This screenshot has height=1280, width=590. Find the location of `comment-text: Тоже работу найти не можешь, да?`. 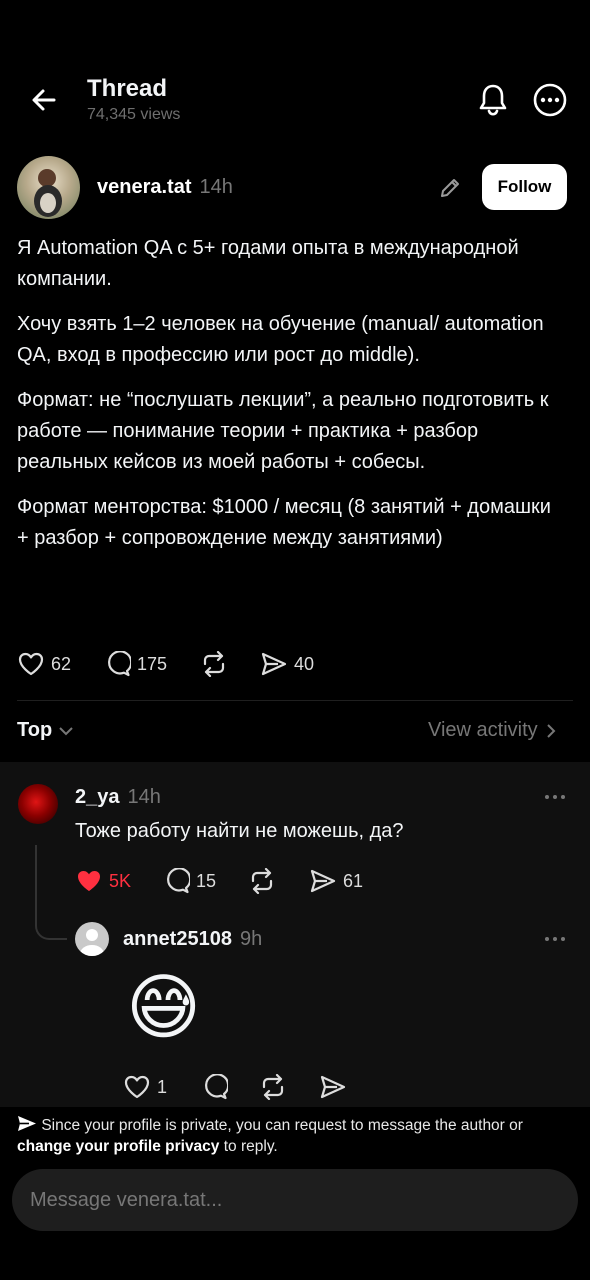

comment-text: Тоже работу найти не можешь, да? is located at coordinates (239, 831).